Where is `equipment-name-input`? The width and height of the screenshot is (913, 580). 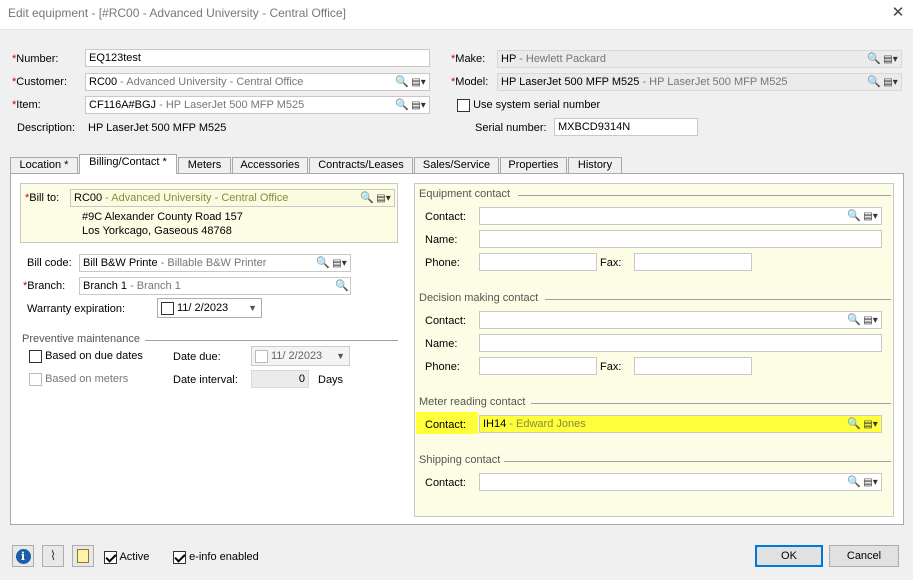
equipment-name-input is located at coordinates (680, 239).